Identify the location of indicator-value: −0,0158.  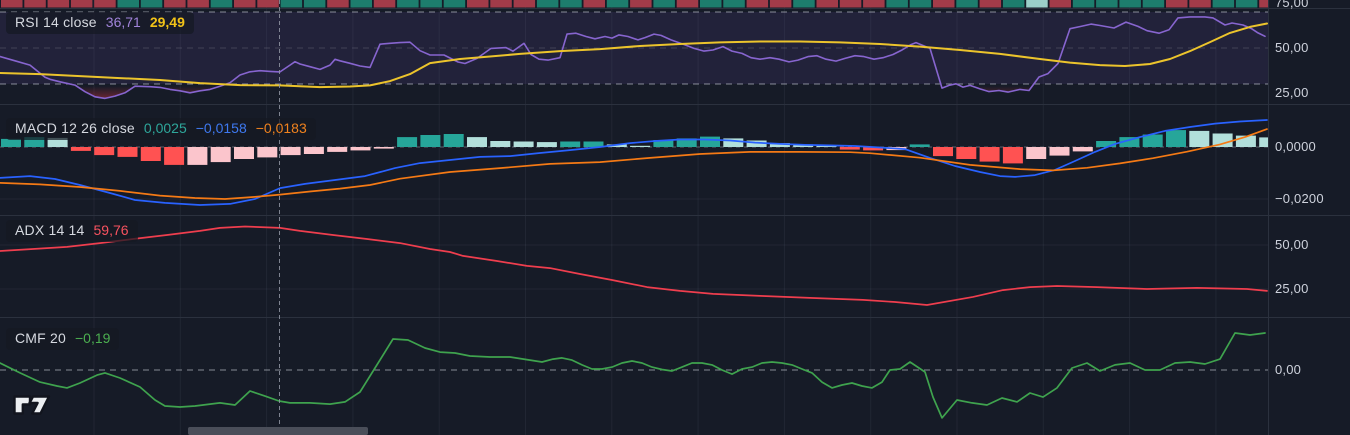
(221, 128).